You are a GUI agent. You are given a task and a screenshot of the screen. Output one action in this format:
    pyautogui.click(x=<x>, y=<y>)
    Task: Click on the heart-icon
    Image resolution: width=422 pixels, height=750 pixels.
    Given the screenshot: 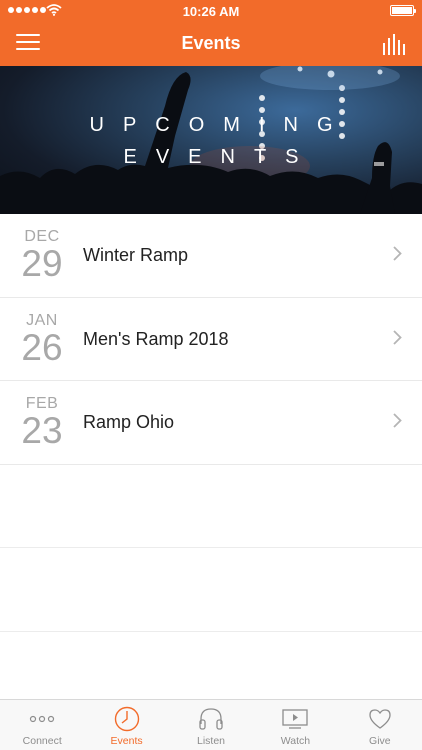 What is the action you would take?
    pyautogui.click(x=380, y=719)
    